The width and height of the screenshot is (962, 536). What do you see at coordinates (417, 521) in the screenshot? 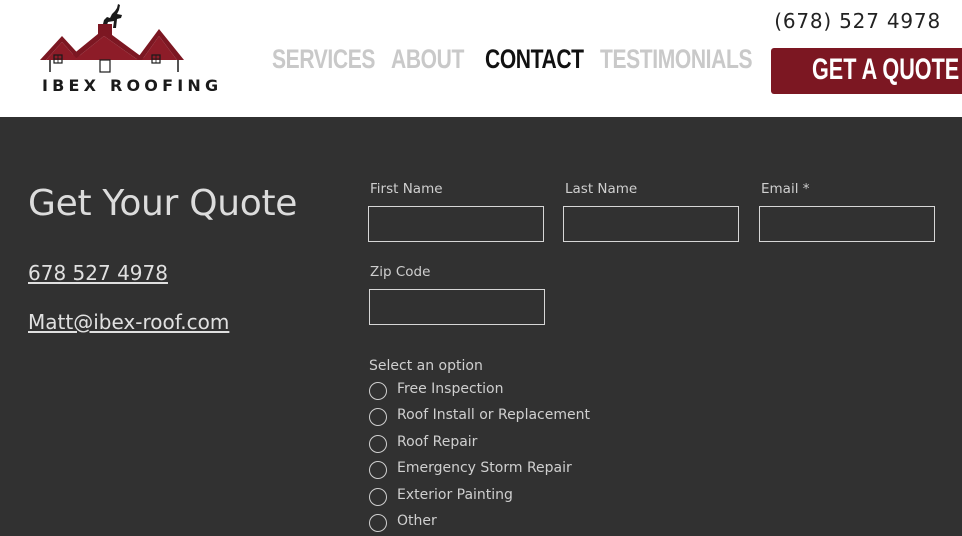
I see `option-label: Other` at bounding box center [417, 521].